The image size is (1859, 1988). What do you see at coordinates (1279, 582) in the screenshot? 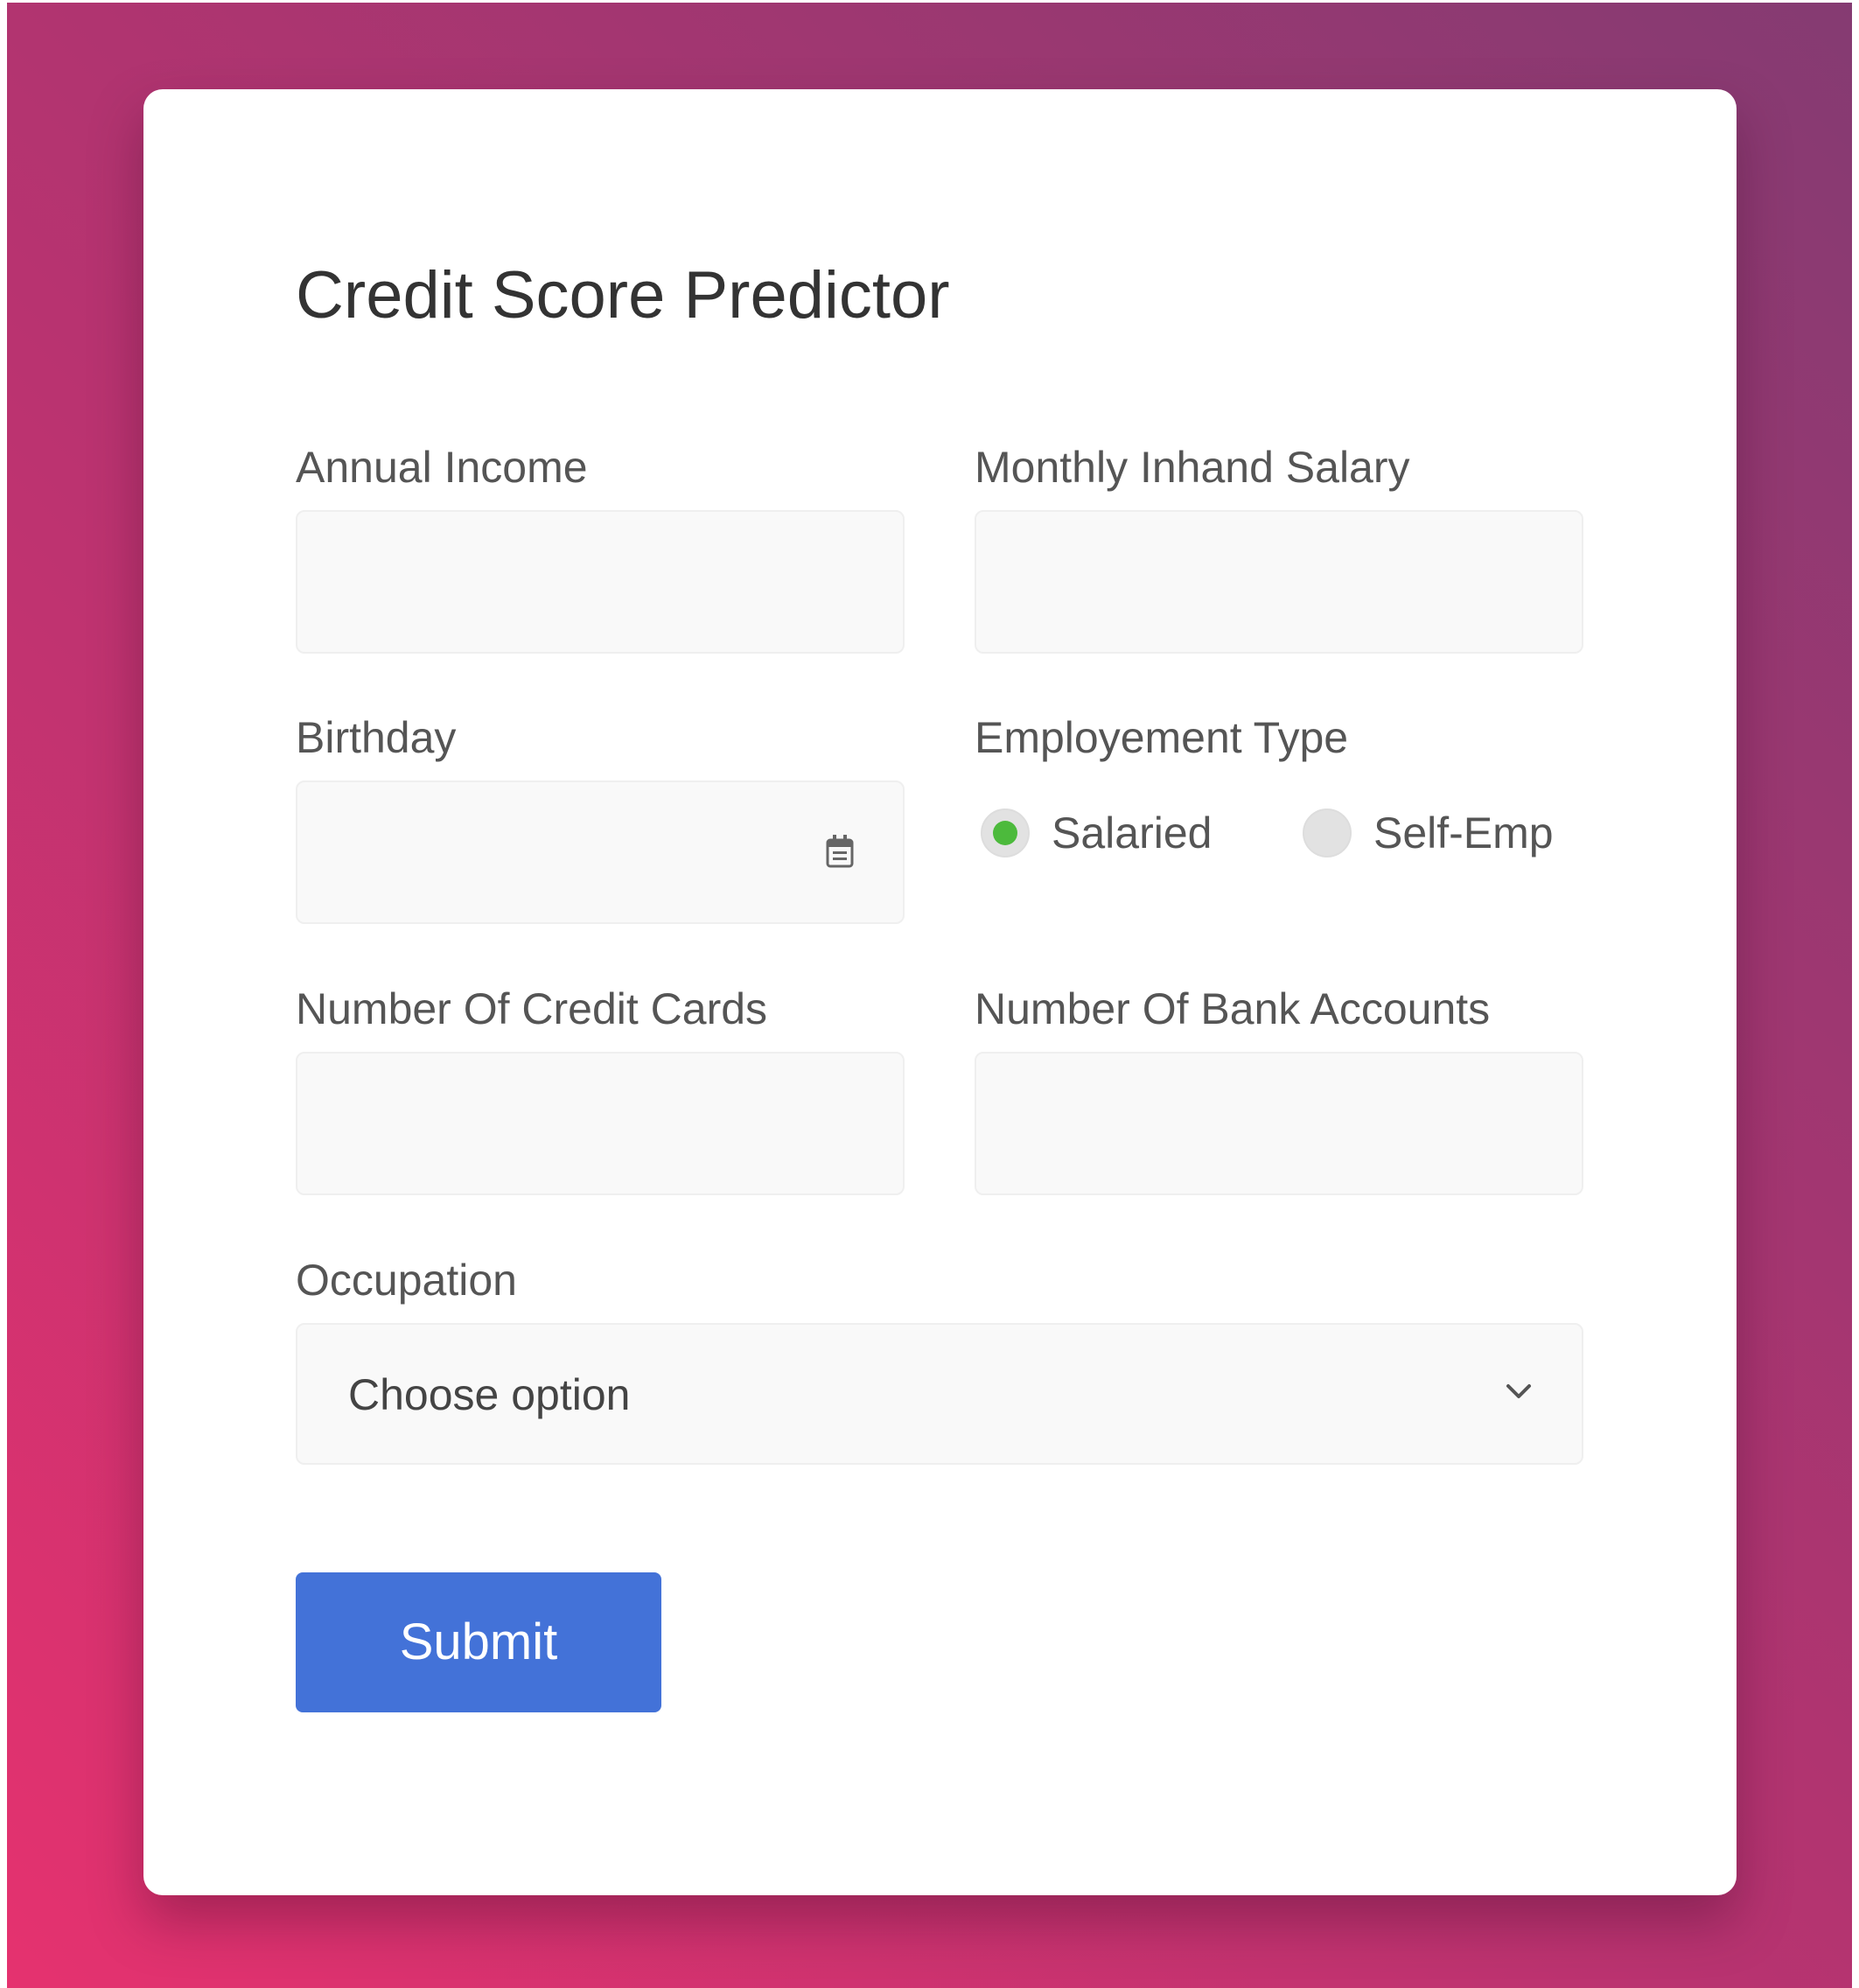
I see `monthly-inhand-salary-input` at bounding box center [1279, 582].